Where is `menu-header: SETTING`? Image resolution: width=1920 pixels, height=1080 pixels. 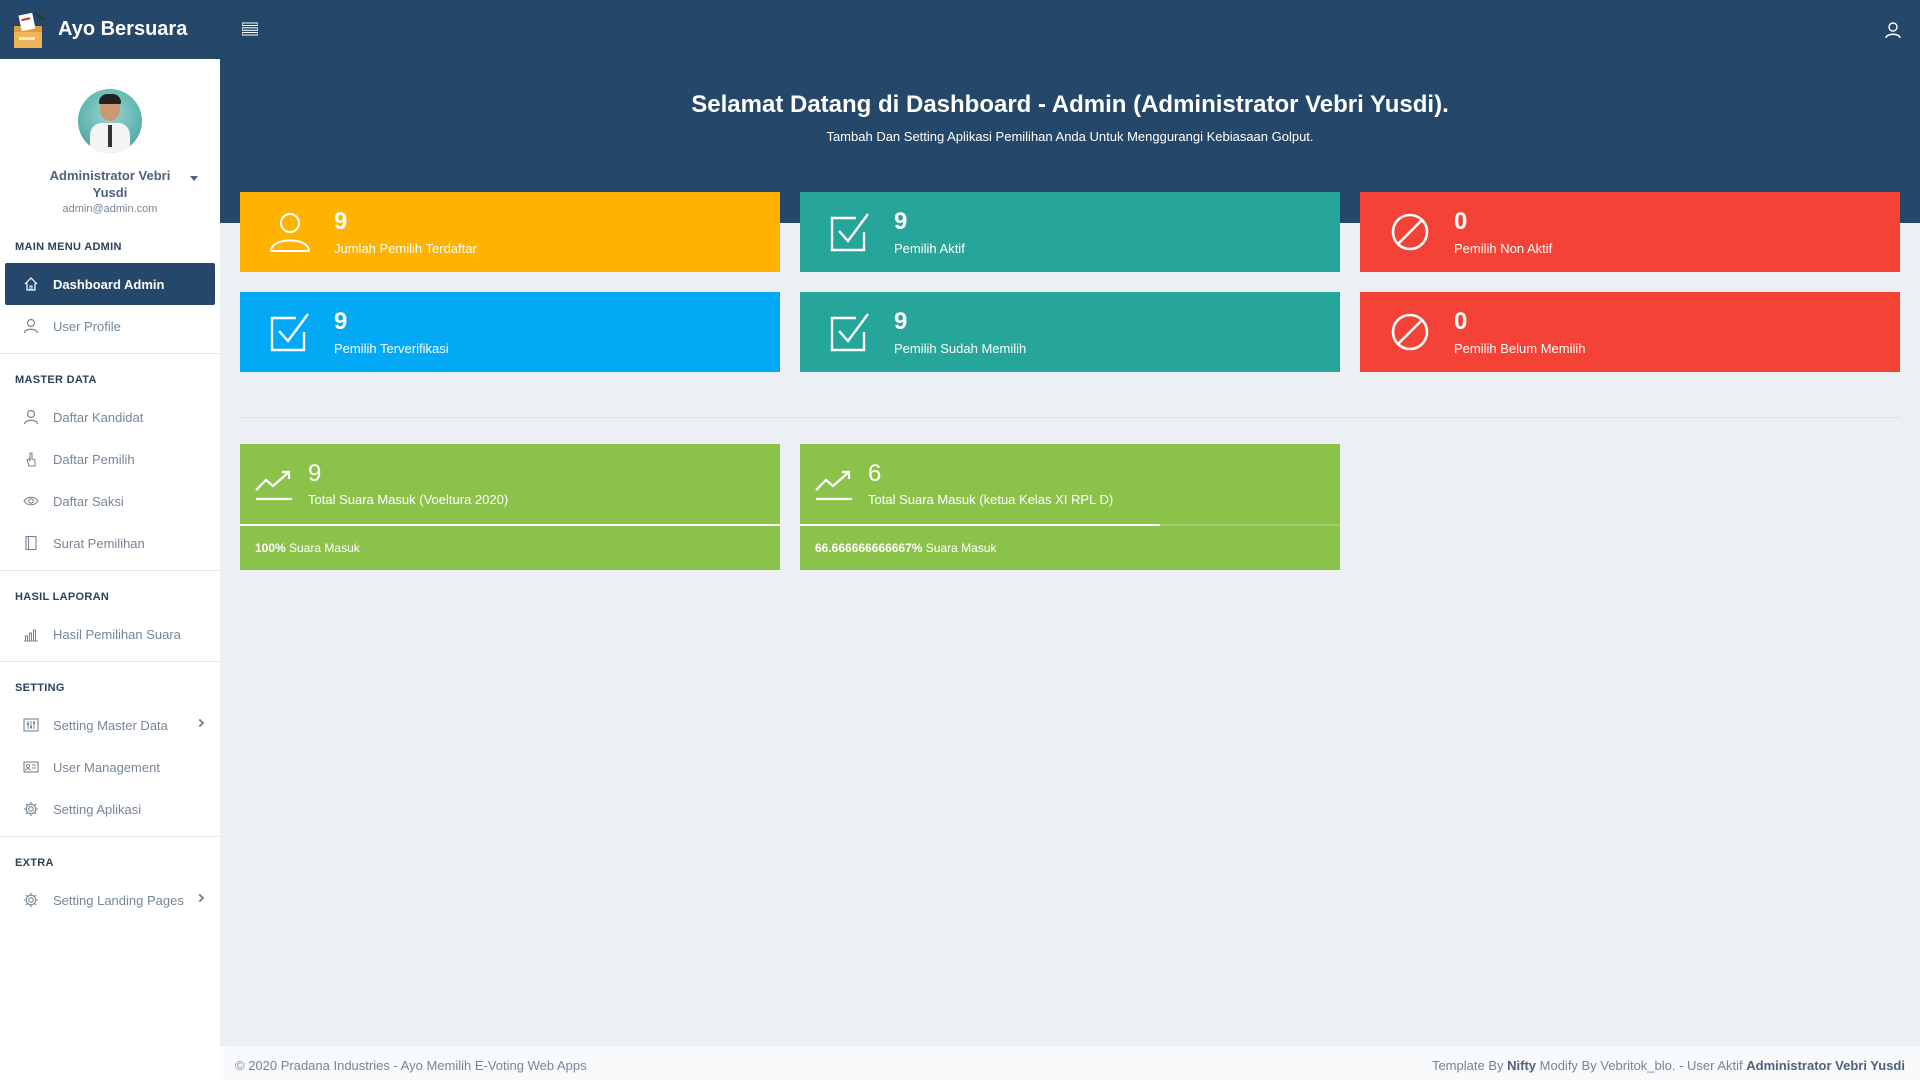
menu-header: SETTING is located at coordinates (40, 688).